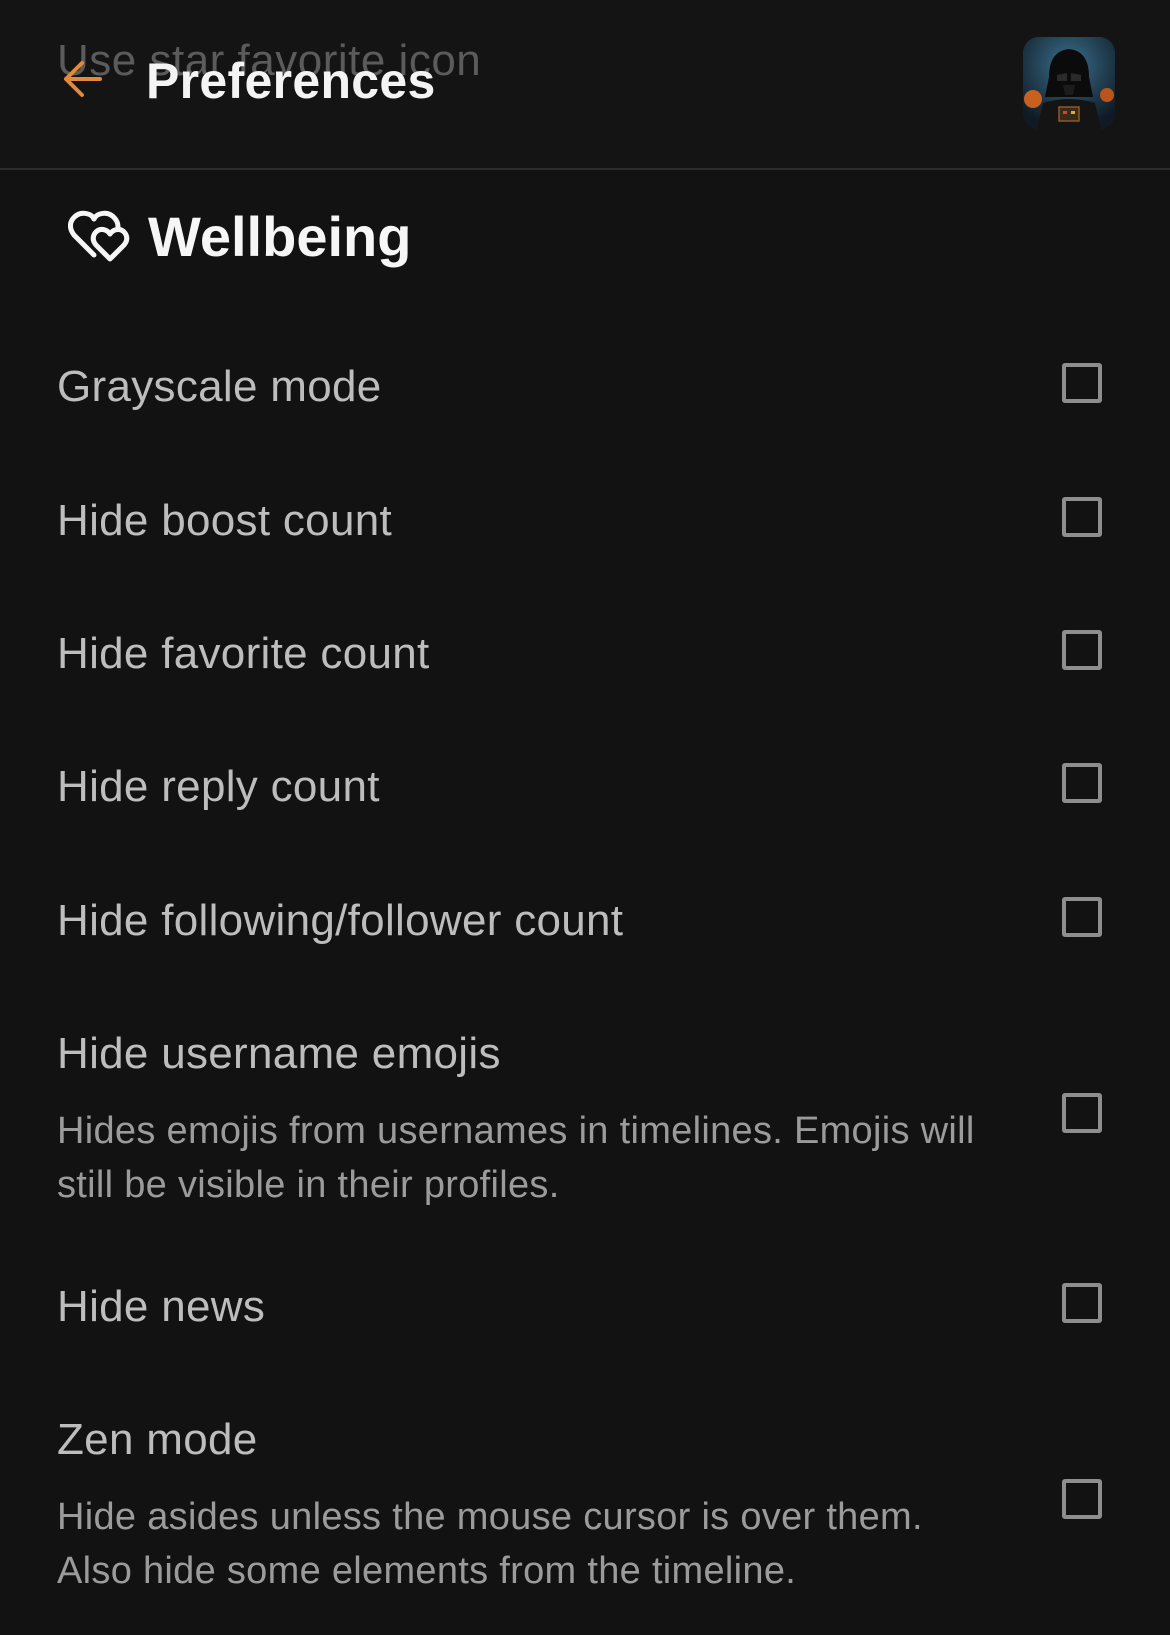  What do you see at coordinates (161, 1306) in the screenshot?
I see `setting-label: Hide news` at bounding box center [161, 1306].